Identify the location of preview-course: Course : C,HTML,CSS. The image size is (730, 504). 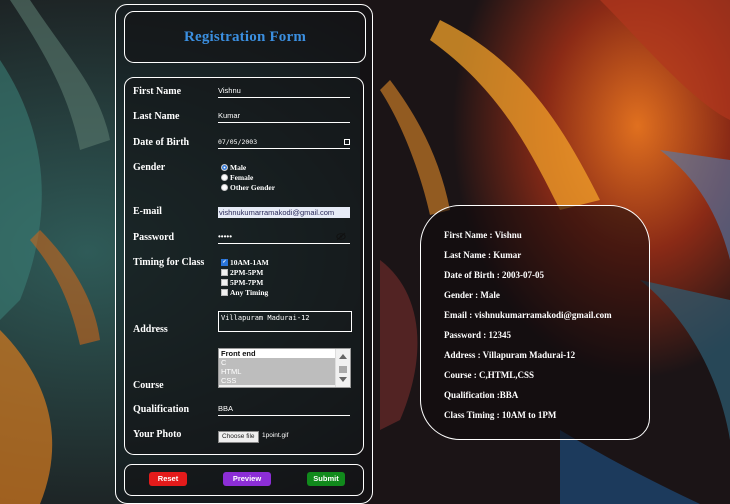
(489, 375).